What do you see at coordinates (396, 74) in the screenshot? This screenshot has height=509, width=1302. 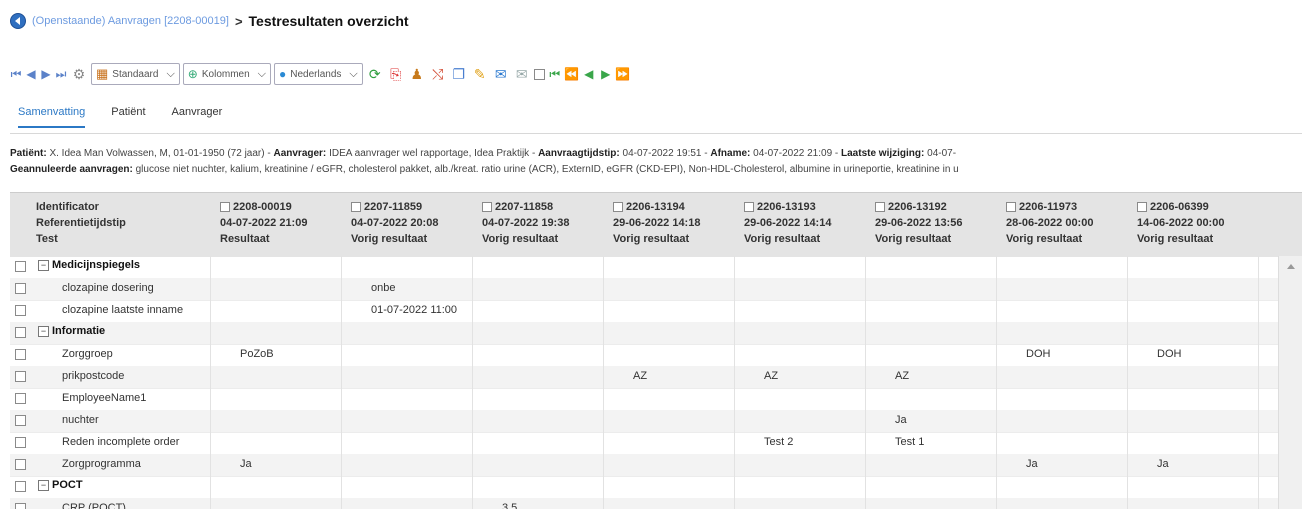 I see `pdf-icon: ⎘` at bounding box center [396, 74].